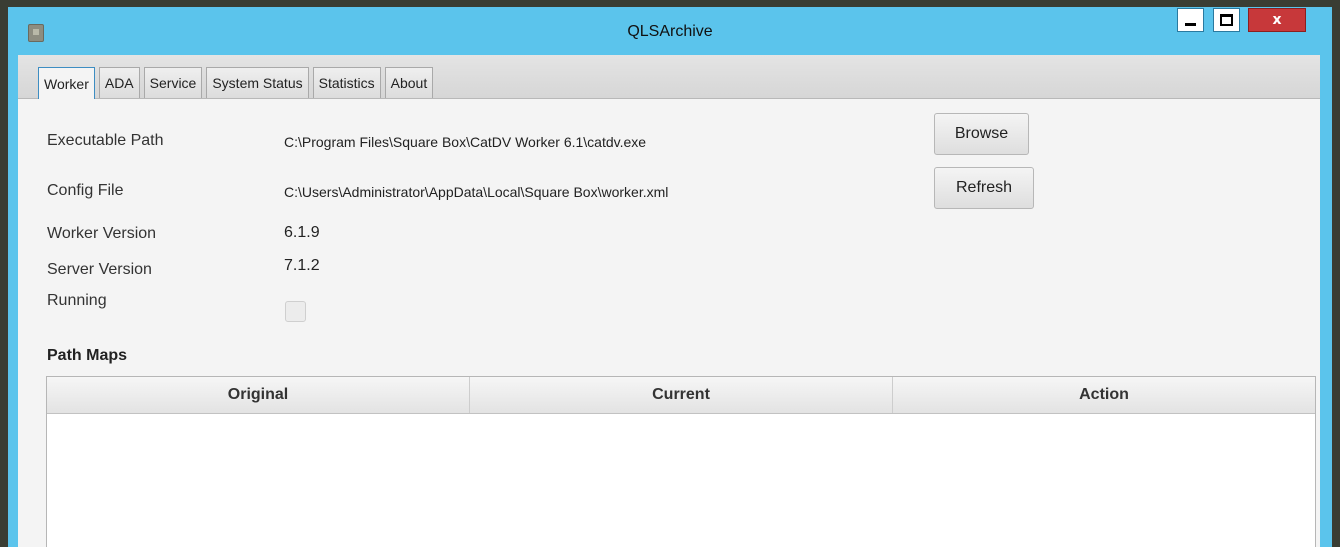 The width and height of the screenshot is (1340, 547). I want to click on table-header: Original Current Action, so click(681, 395).